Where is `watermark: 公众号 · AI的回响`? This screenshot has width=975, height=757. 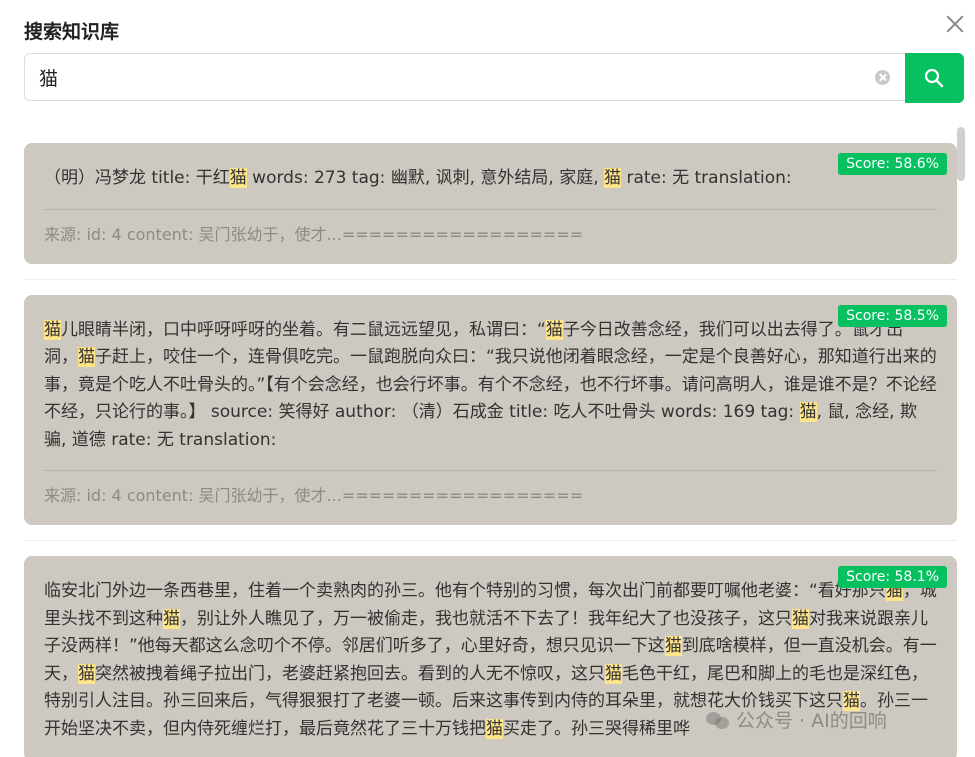 watermark: 公众号 · AI的回响 is located at coordinates (796, 719).